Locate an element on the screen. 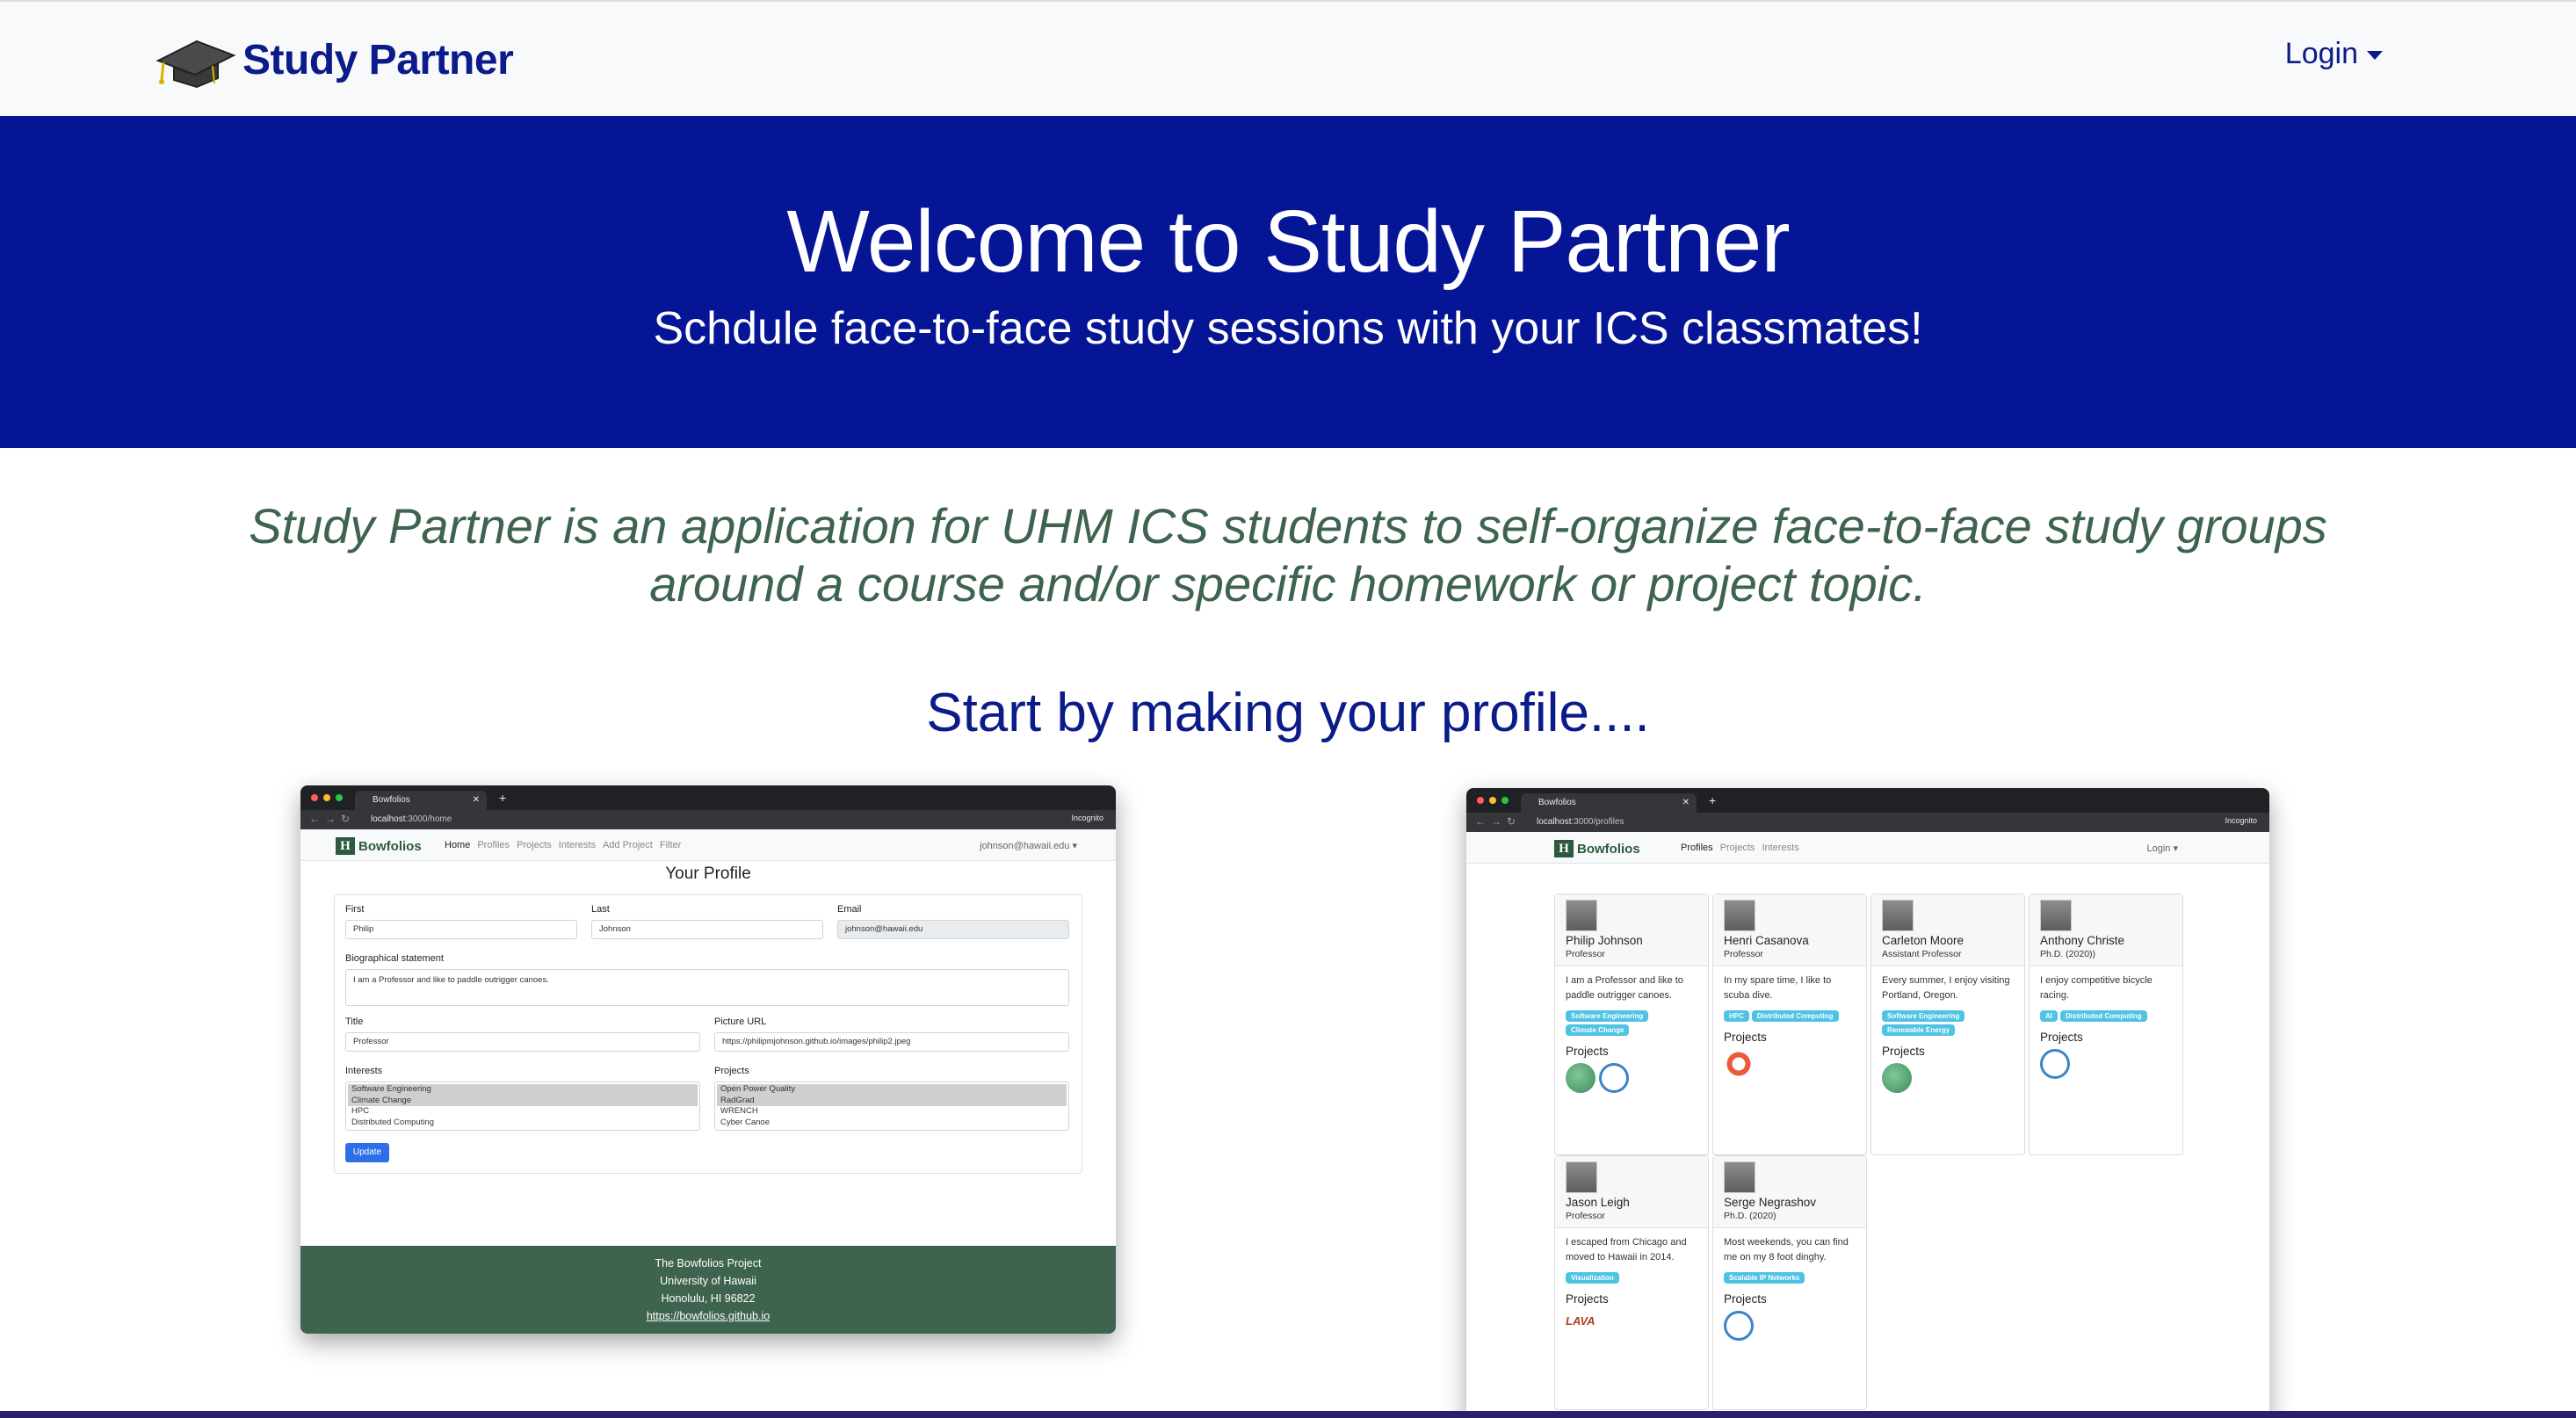  url-field: localhost:3000/home is located at coordinates (712, 820).